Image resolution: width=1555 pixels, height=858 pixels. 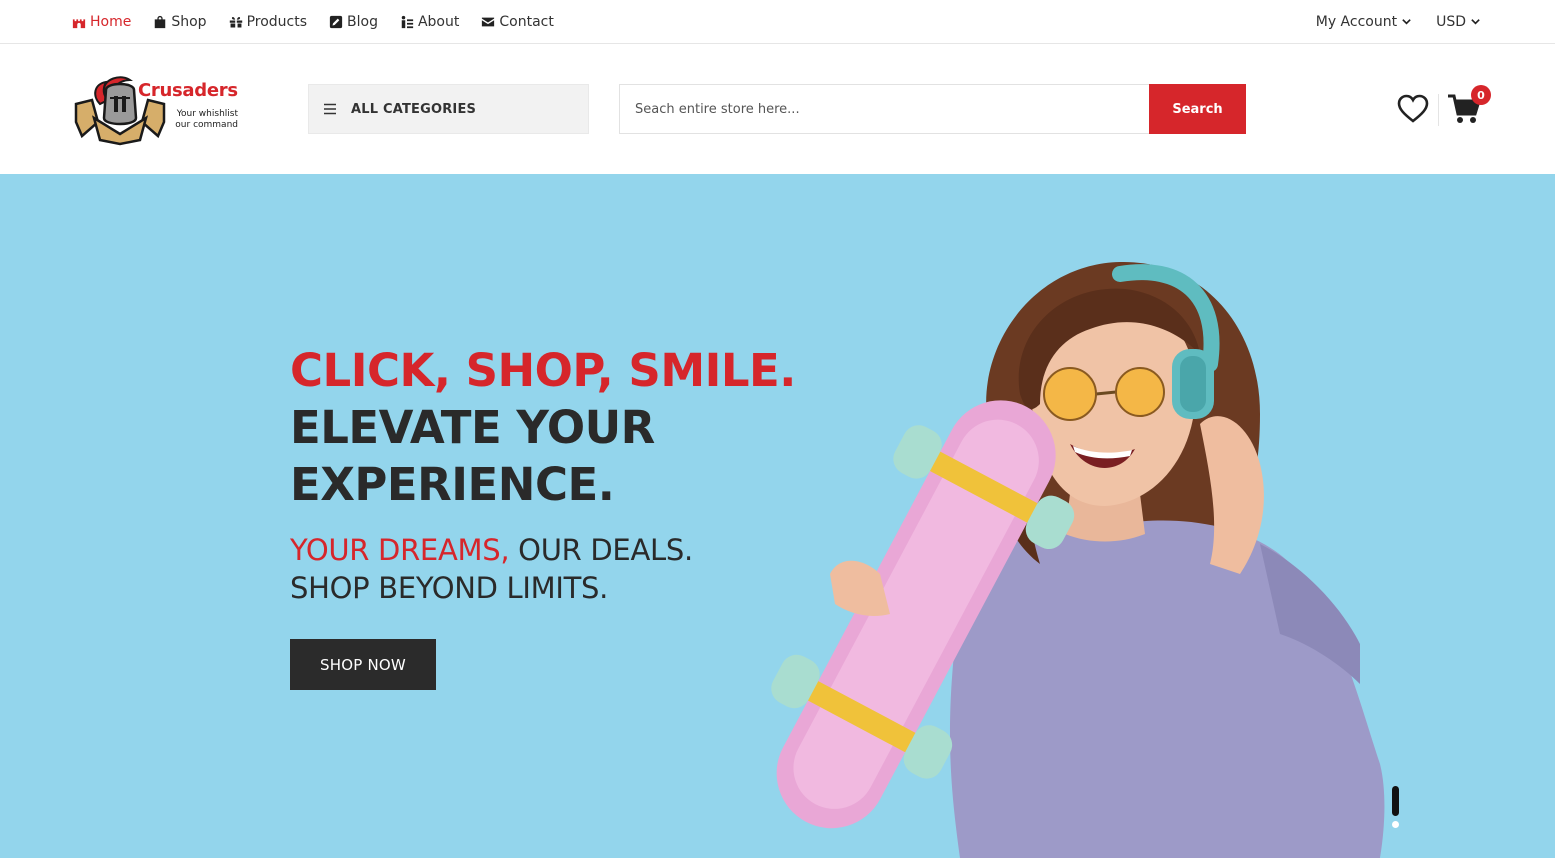 I want to click on currency-dropdown: USD, so click(x=1458, y=22).